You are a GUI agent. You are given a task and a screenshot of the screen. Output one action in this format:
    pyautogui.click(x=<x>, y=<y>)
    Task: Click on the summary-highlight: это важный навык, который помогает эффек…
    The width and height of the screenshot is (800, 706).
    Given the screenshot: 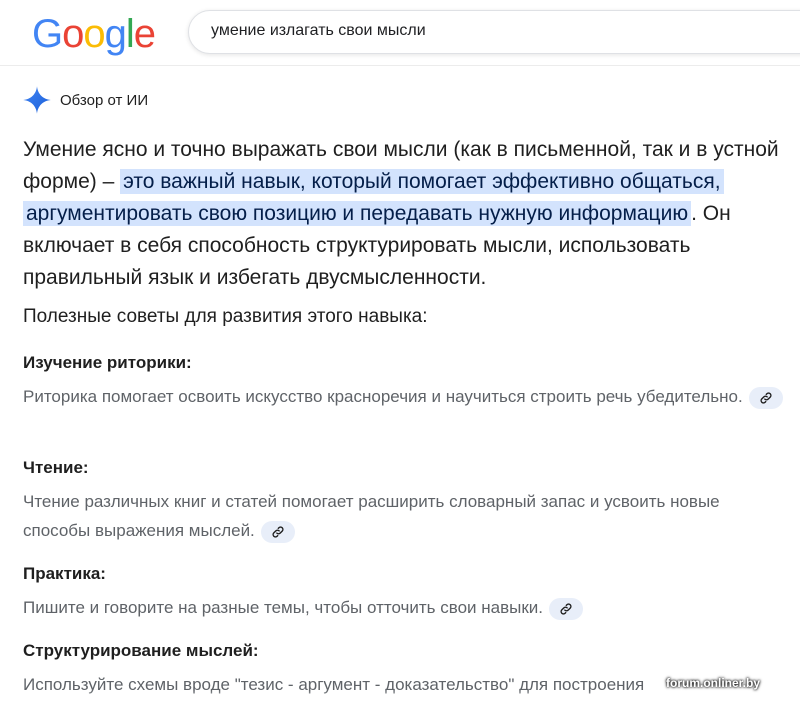 What is the action you would take?
    pyautogui.click(x=373, y=197)
    